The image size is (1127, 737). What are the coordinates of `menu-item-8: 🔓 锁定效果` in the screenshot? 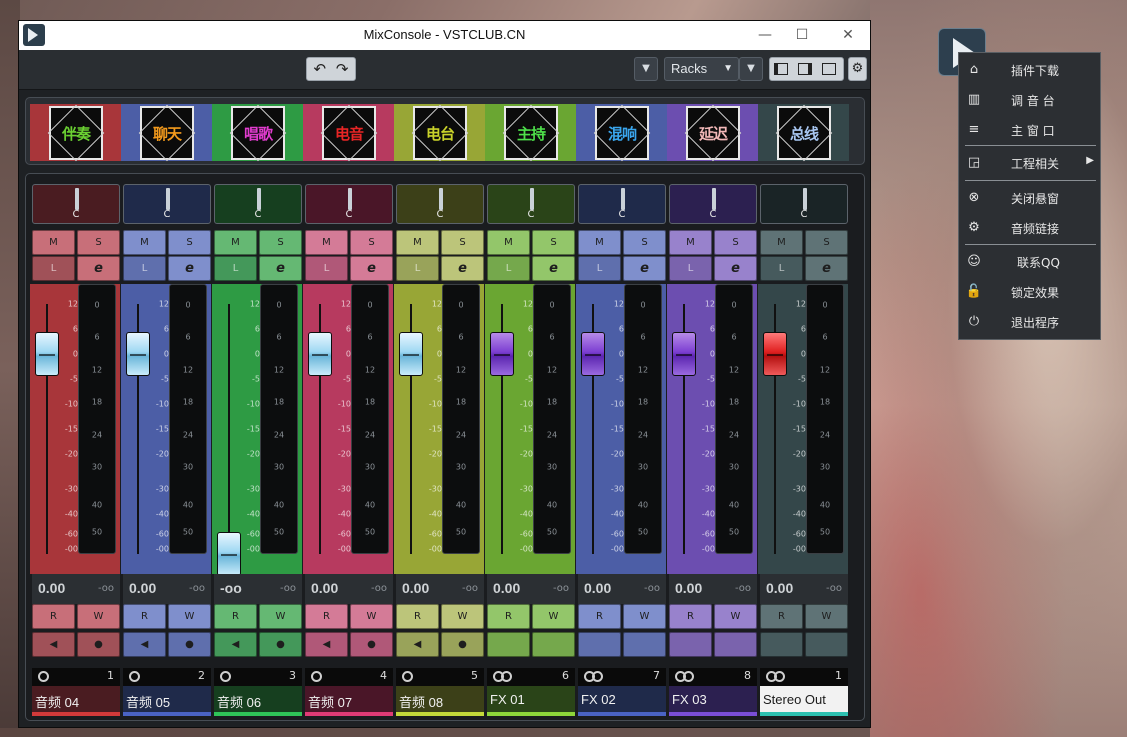 It's located at (1029, 292).